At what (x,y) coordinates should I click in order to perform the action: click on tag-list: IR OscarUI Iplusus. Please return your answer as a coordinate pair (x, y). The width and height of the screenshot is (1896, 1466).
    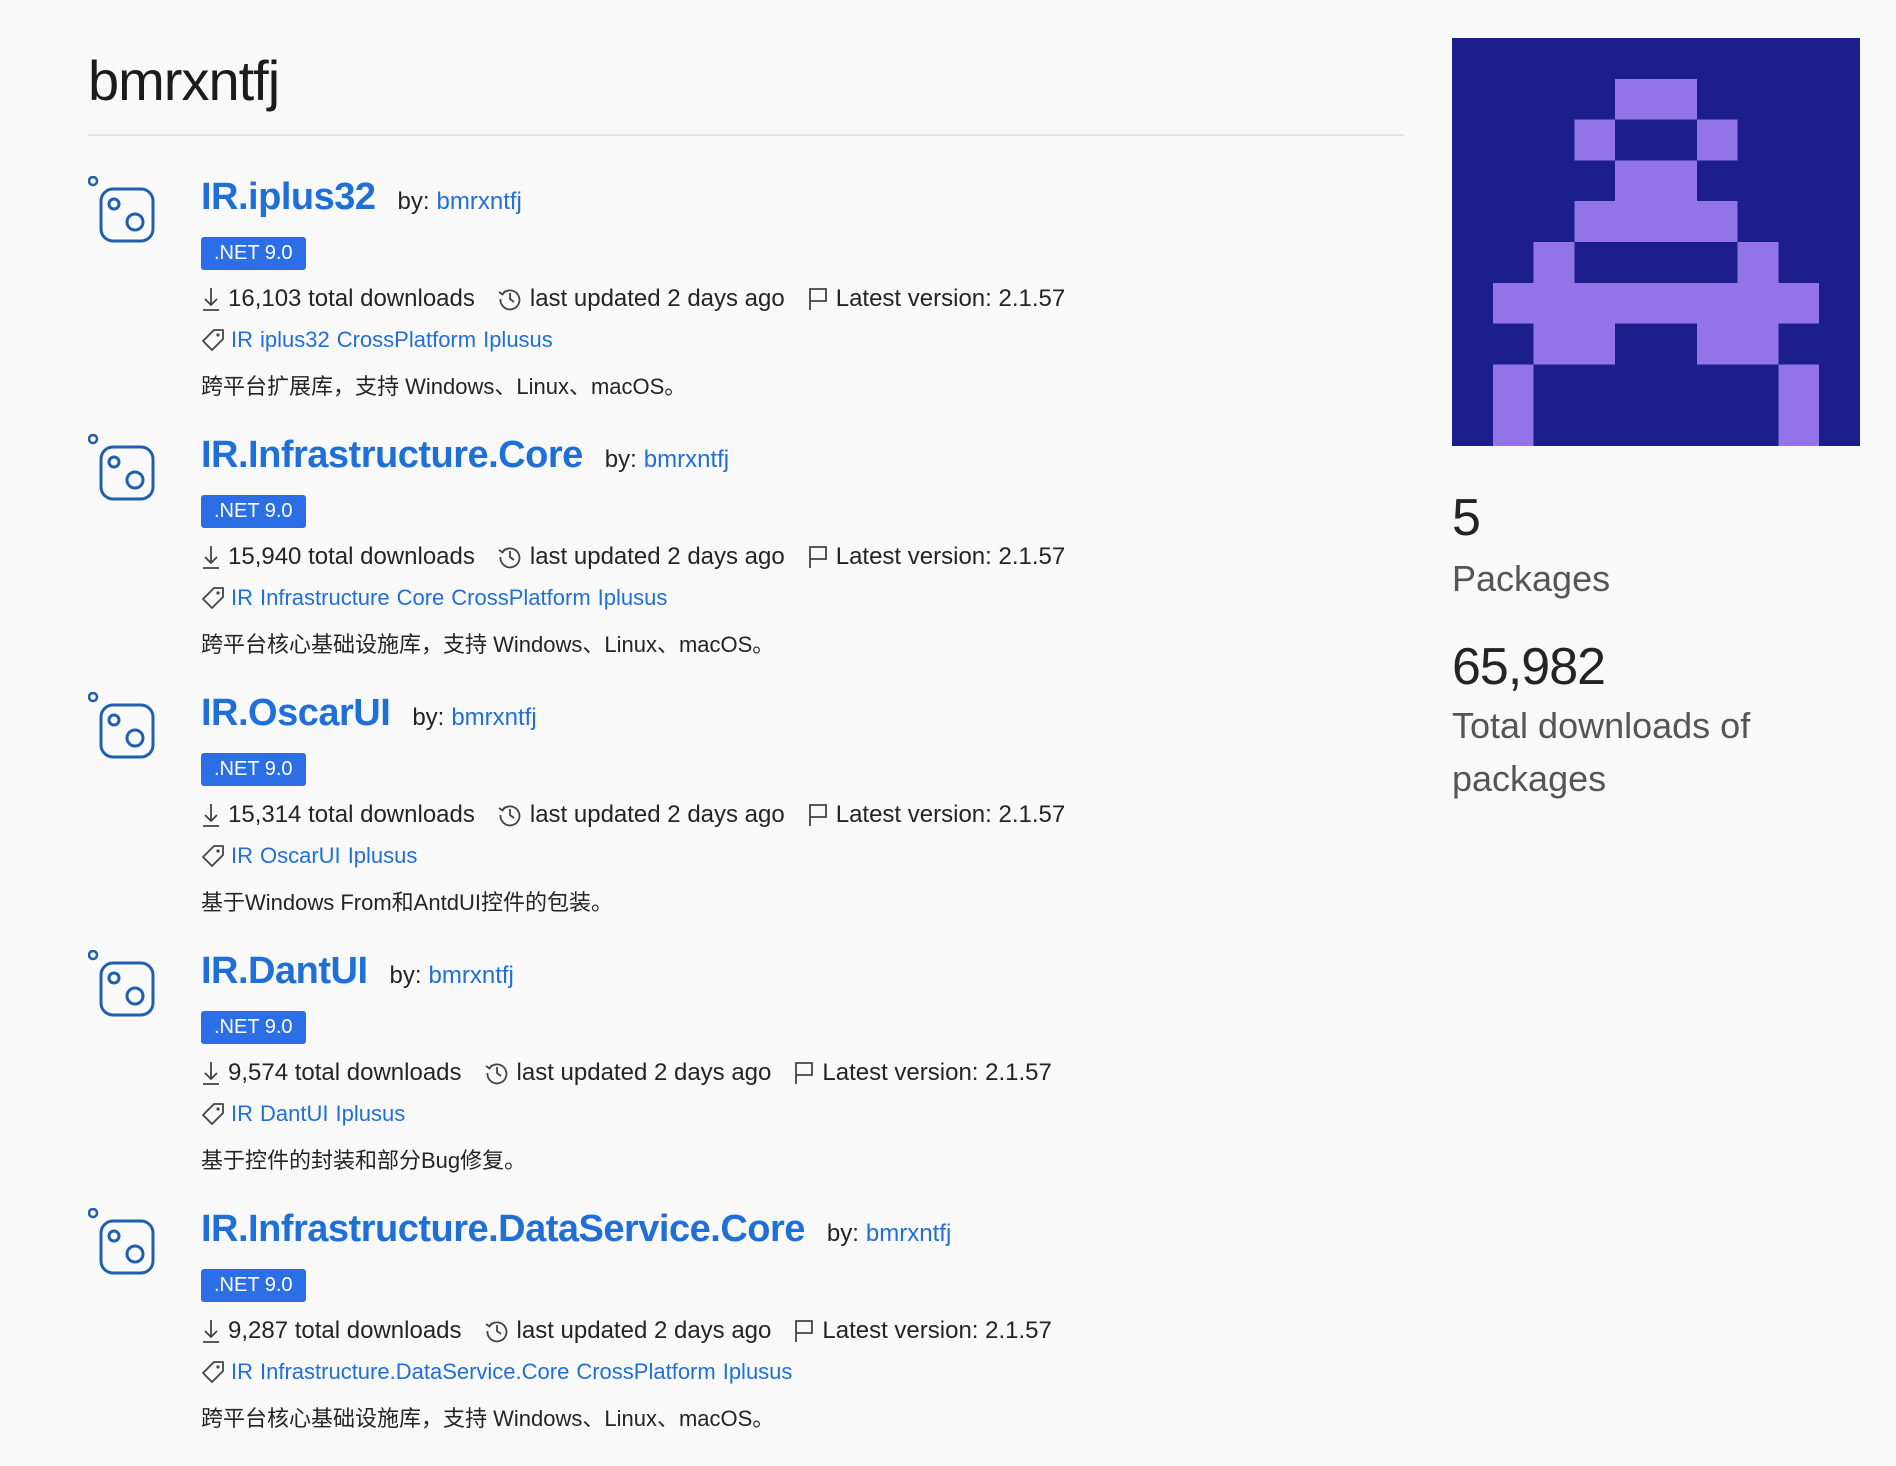
    Looking at the image, I should click on (327, 856).